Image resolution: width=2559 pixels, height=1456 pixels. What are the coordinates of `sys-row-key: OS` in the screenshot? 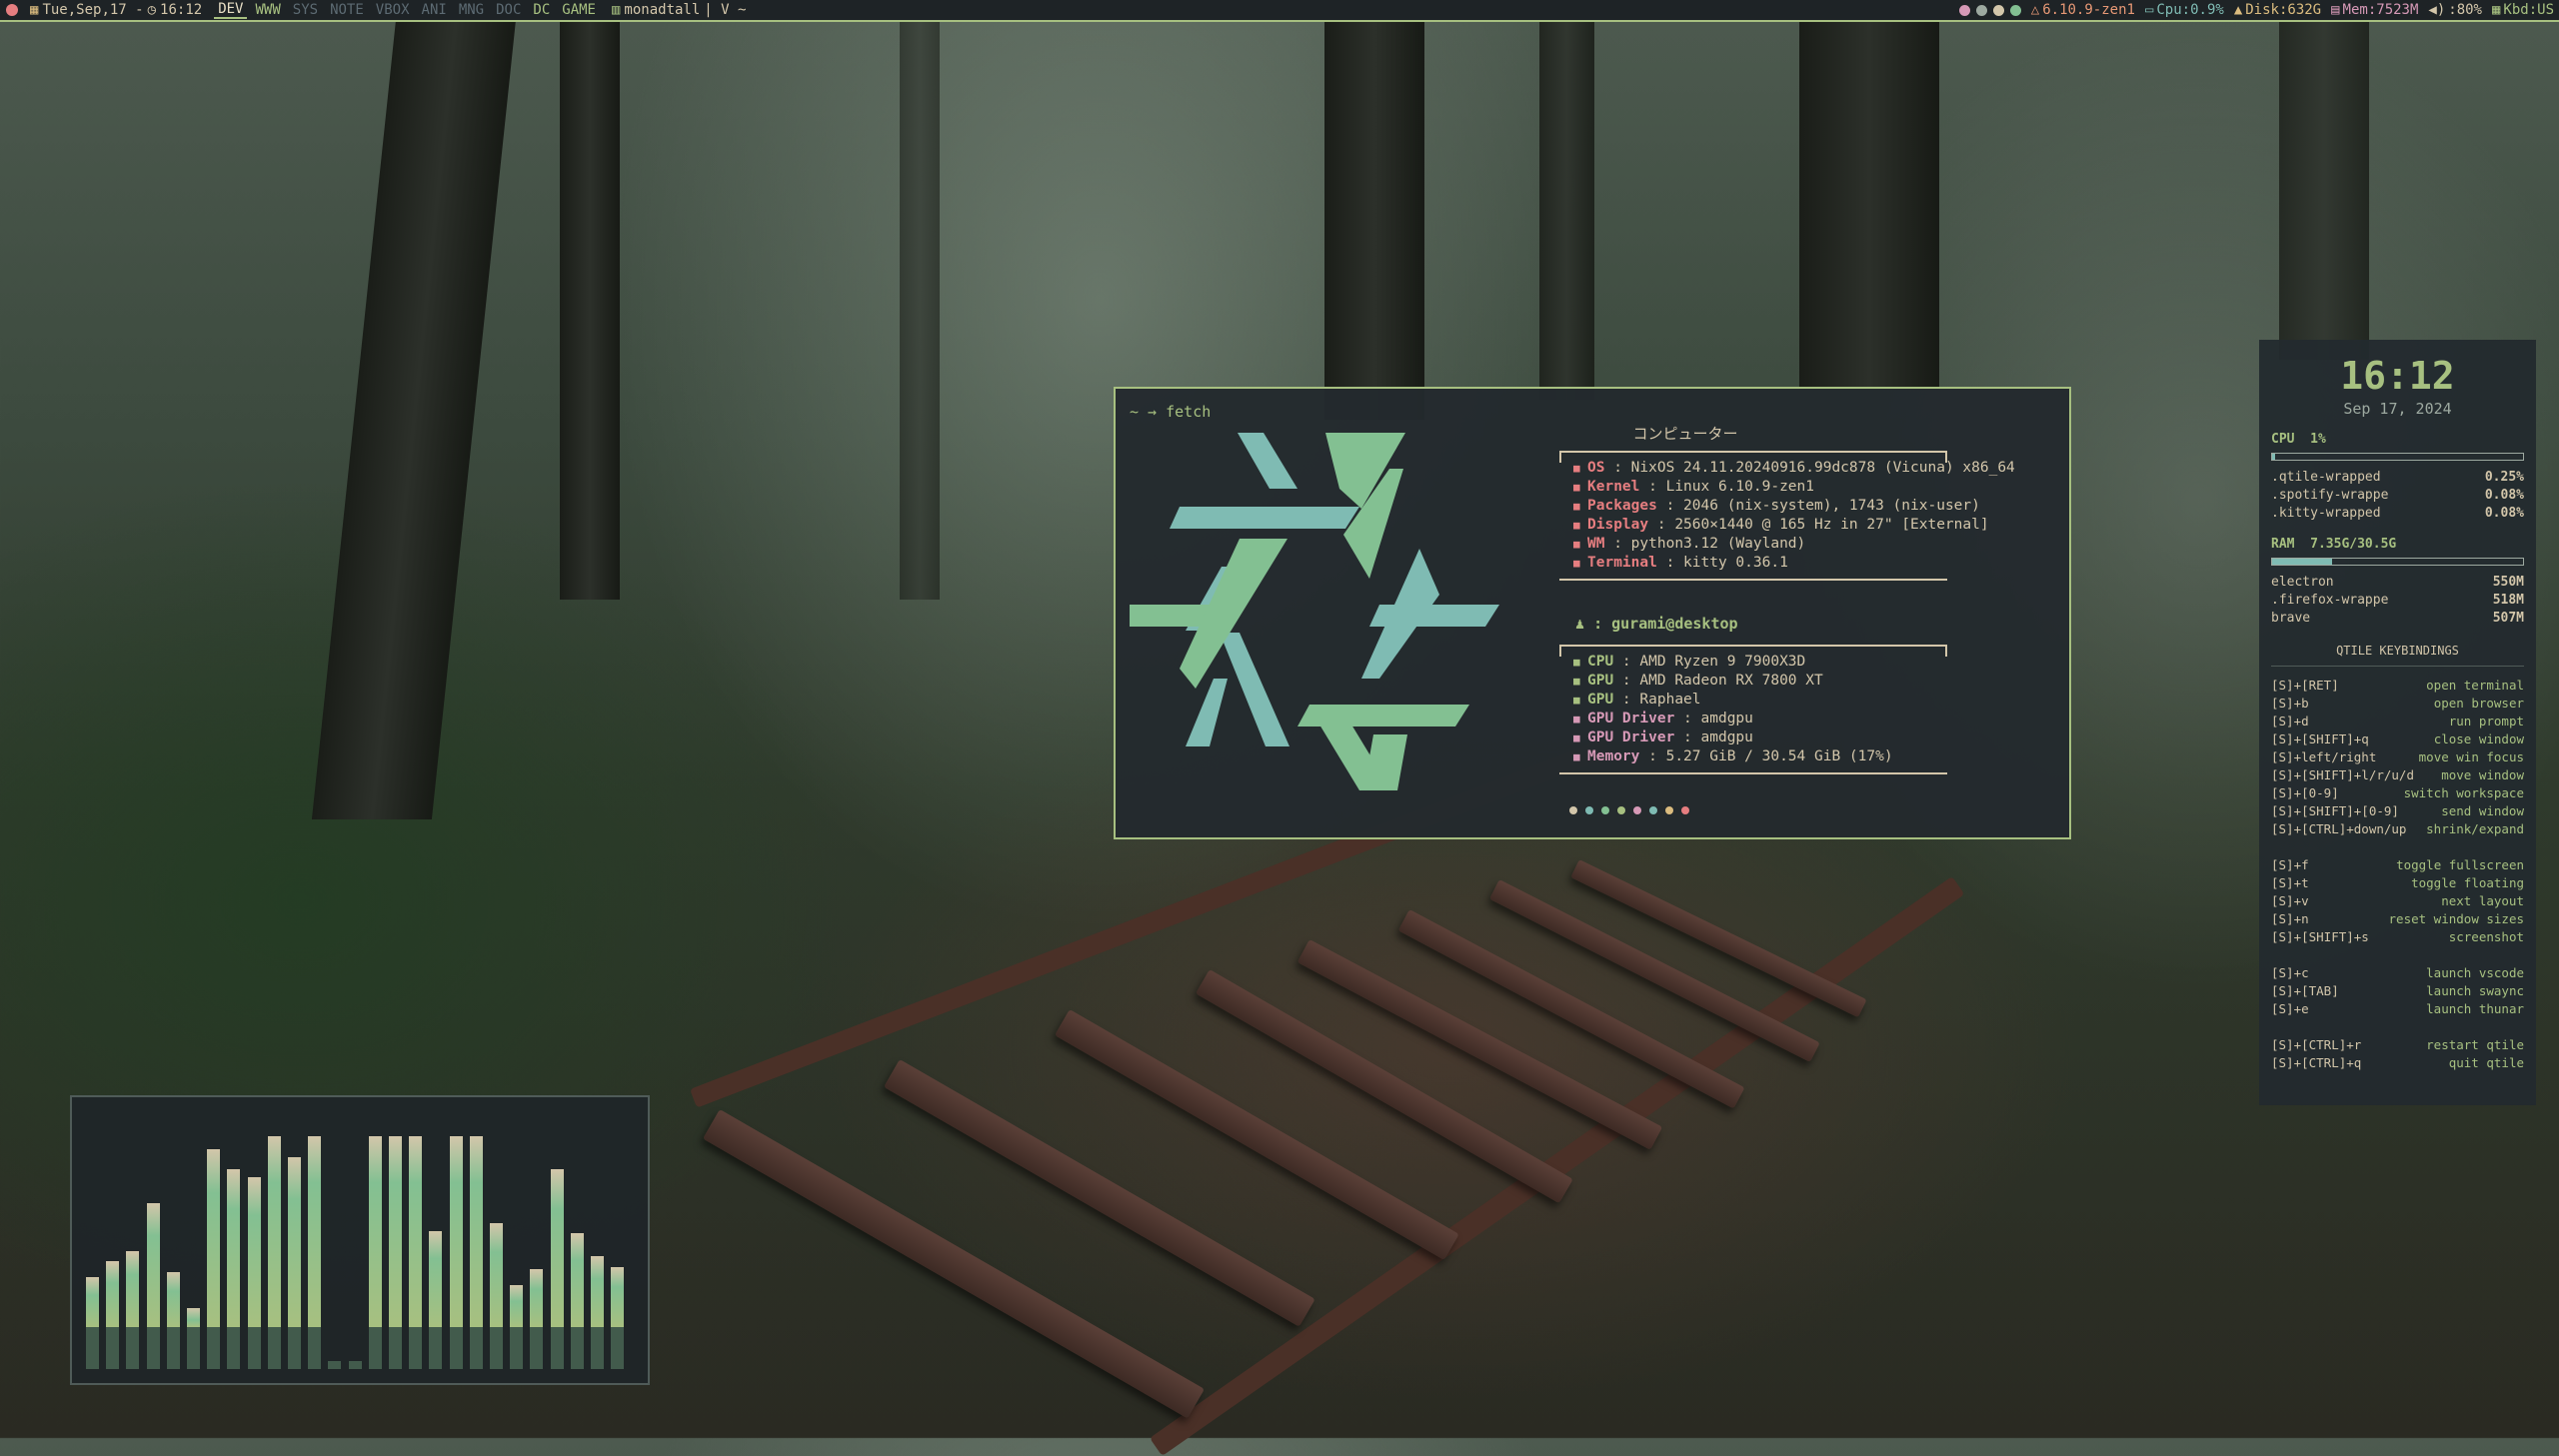 It's located at (1596, 468).